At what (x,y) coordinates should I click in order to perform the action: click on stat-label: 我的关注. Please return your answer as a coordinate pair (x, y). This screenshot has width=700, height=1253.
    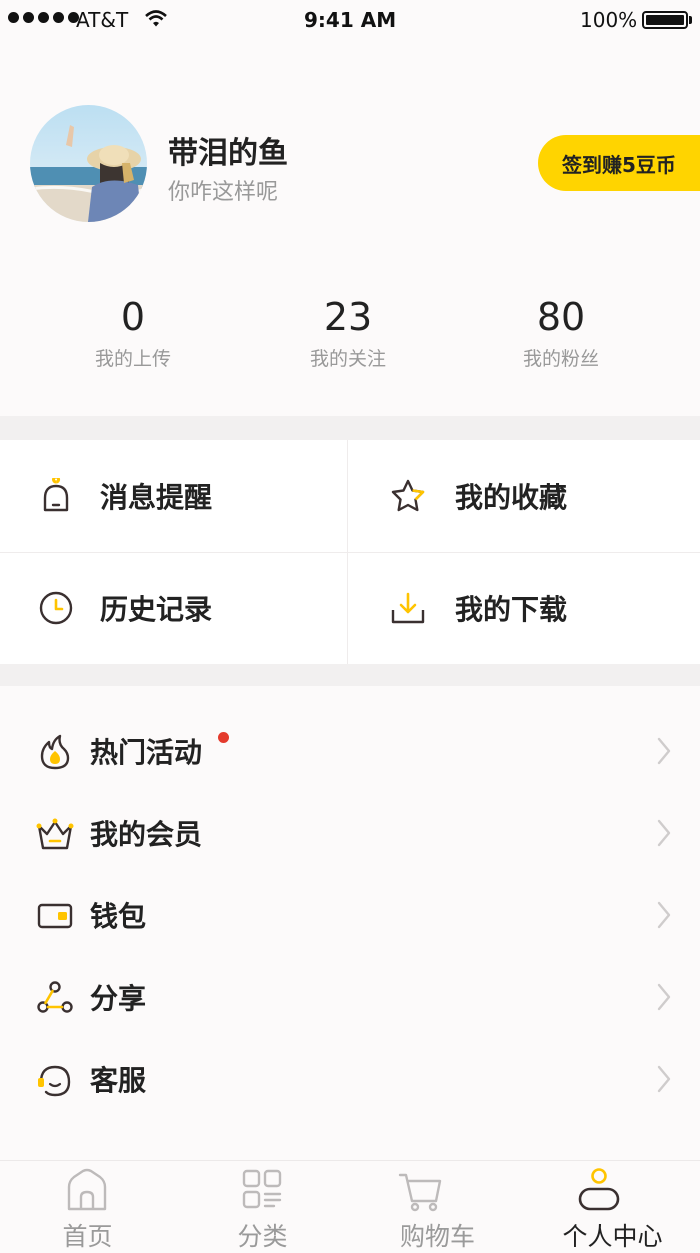
    Looking at the image, I should click on (347, 359).